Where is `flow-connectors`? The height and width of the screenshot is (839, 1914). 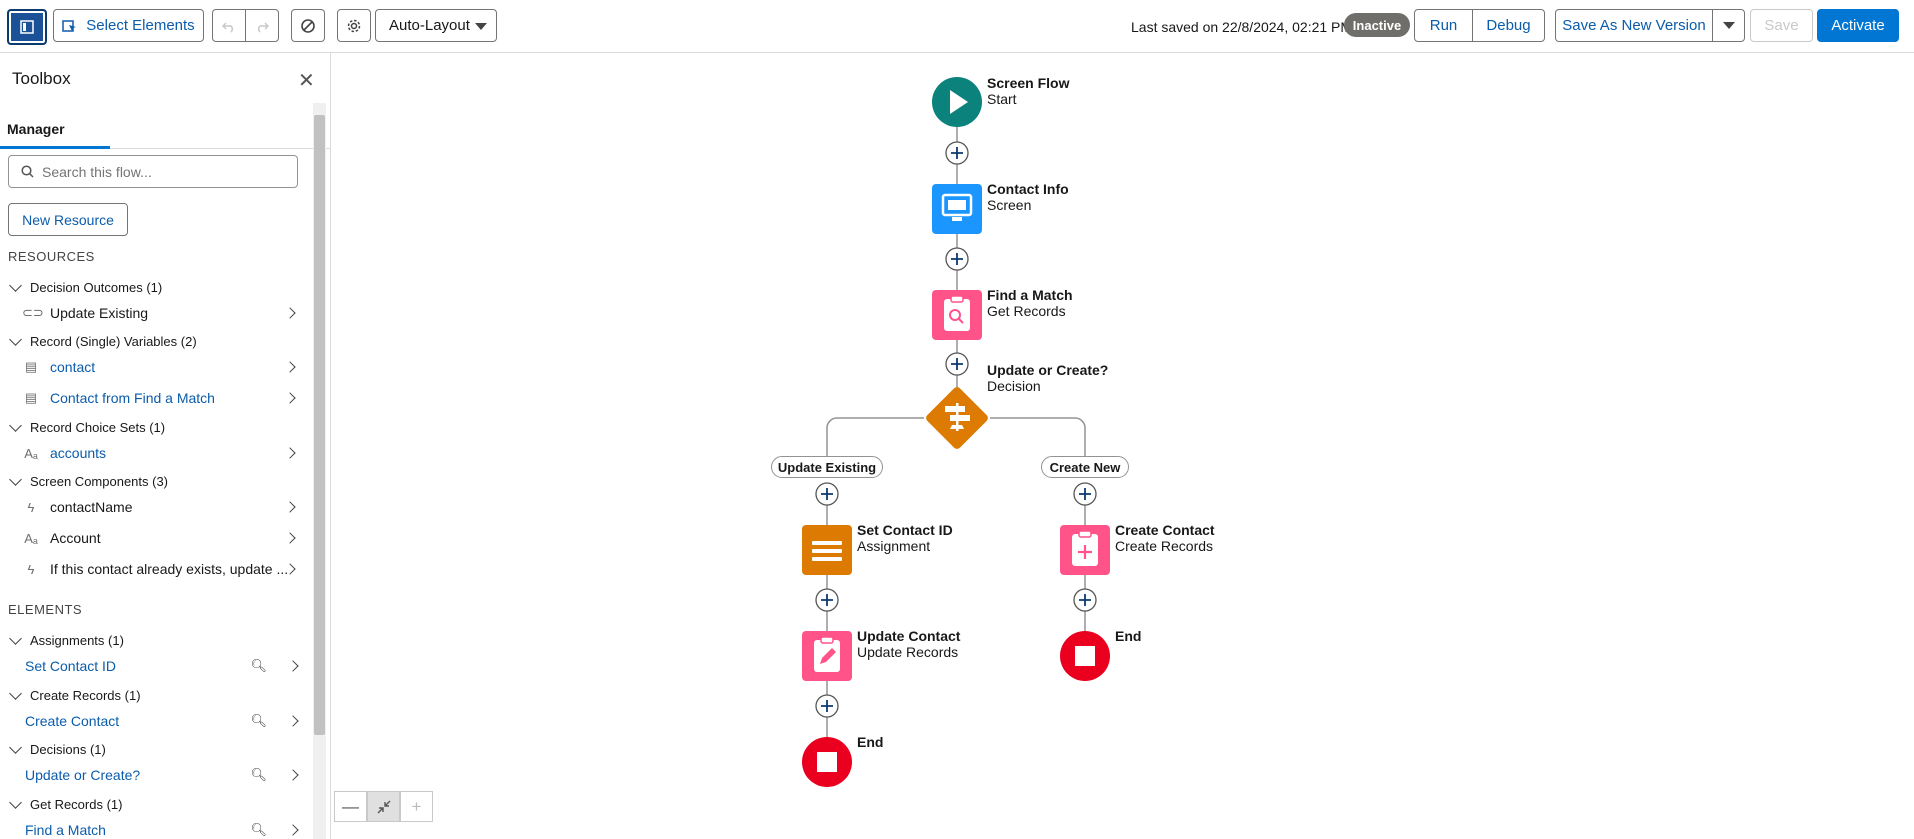 flow-connectors is located at coordinates (956, 432).